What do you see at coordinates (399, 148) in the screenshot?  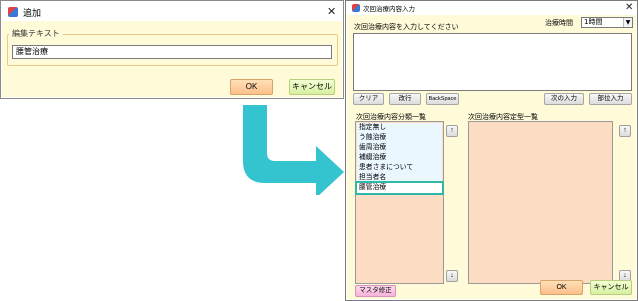 I see `category-list-item: 歯周治療` at bounding box center [399, 148].